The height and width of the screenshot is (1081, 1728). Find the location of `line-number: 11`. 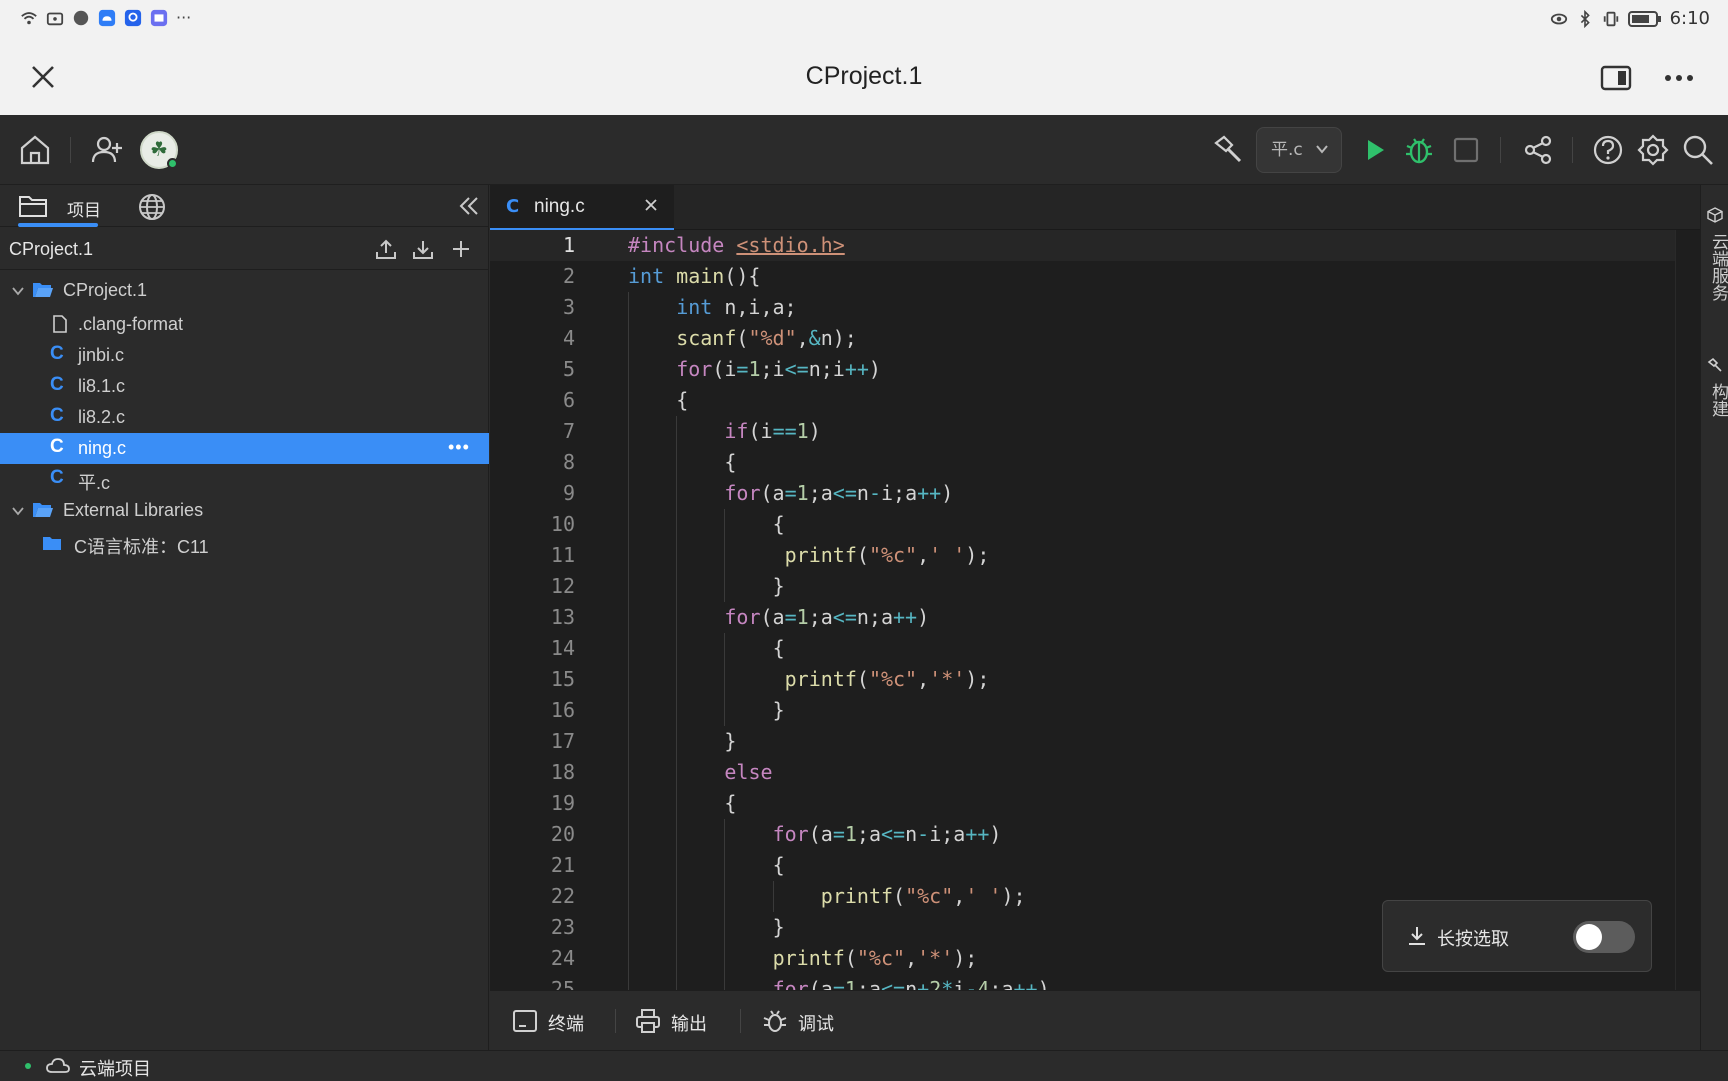

line-number: 11 is located at coordinates (562, 555).